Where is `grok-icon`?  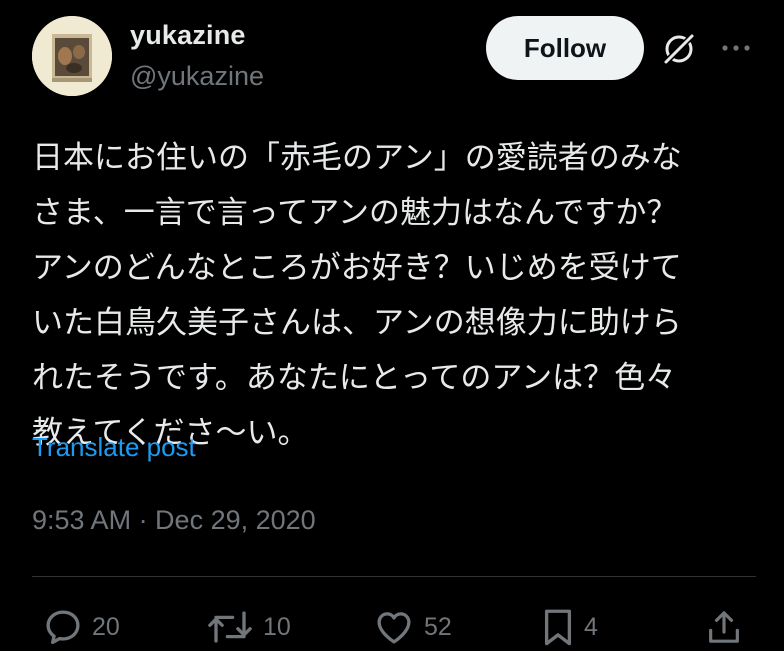
grok-icon is located at coordinates (679, 49).